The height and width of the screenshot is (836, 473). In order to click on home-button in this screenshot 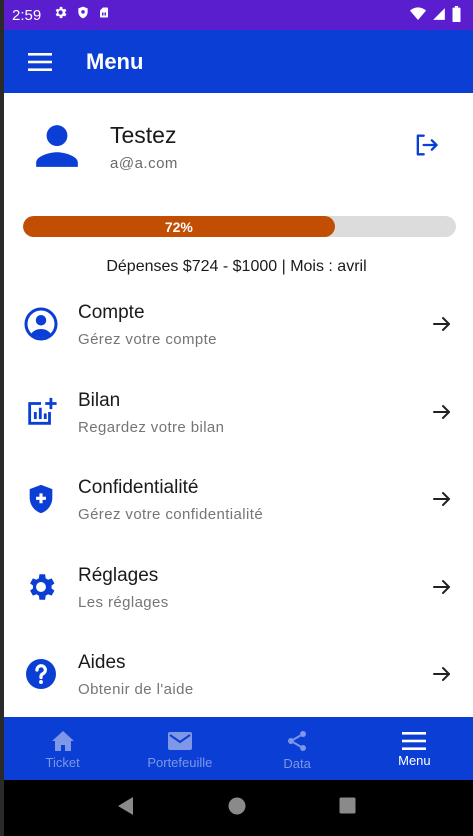, I will do `click(237, 808)`.